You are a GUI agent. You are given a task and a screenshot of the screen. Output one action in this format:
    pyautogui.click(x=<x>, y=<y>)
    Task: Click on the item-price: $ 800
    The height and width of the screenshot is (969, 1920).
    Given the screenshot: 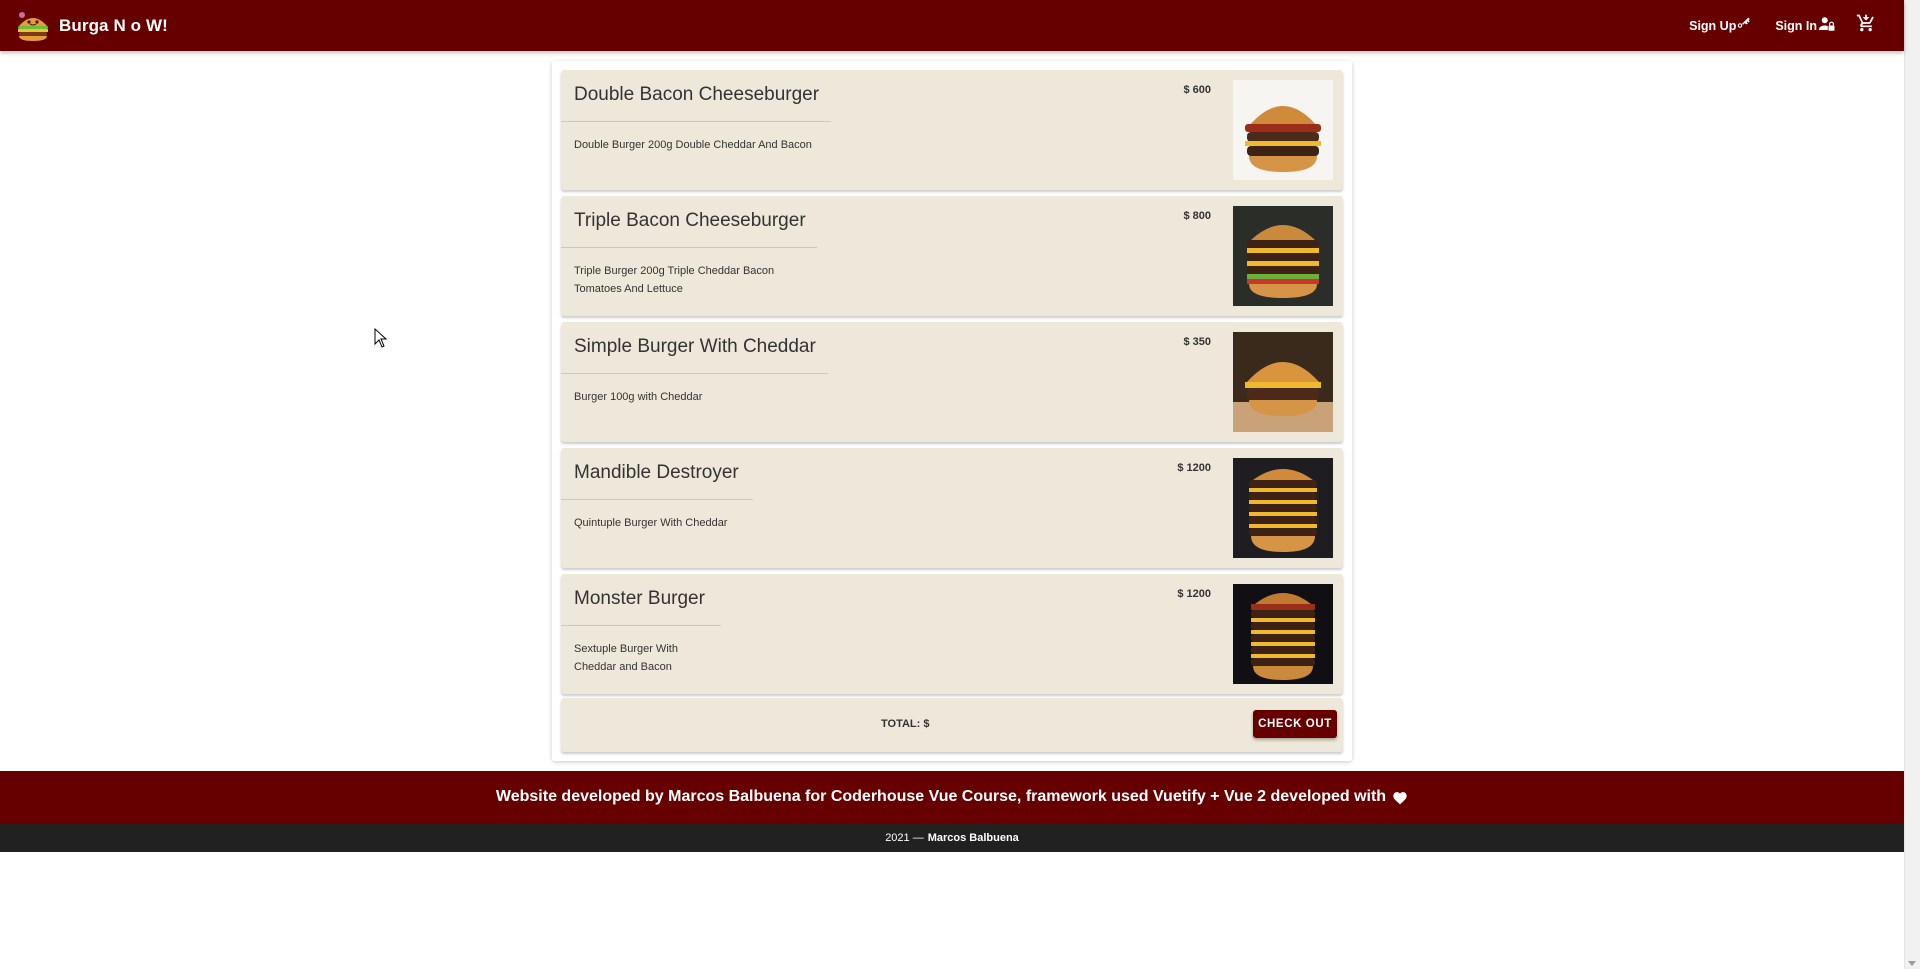 What is the action you would take?
    pyautogui.click(x=1197, y=216)
    